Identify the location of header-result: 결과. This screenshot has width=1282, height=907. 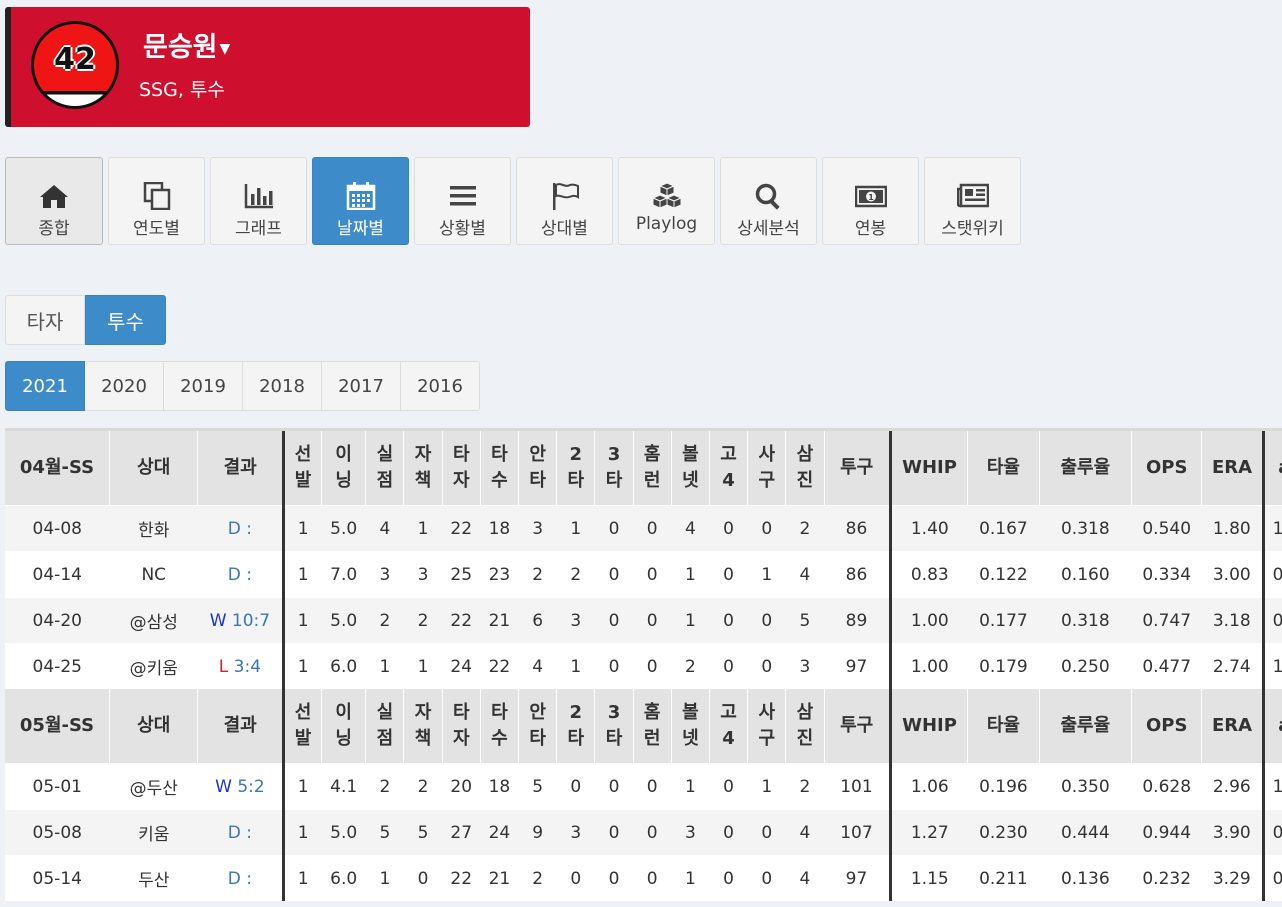
(240, 726).